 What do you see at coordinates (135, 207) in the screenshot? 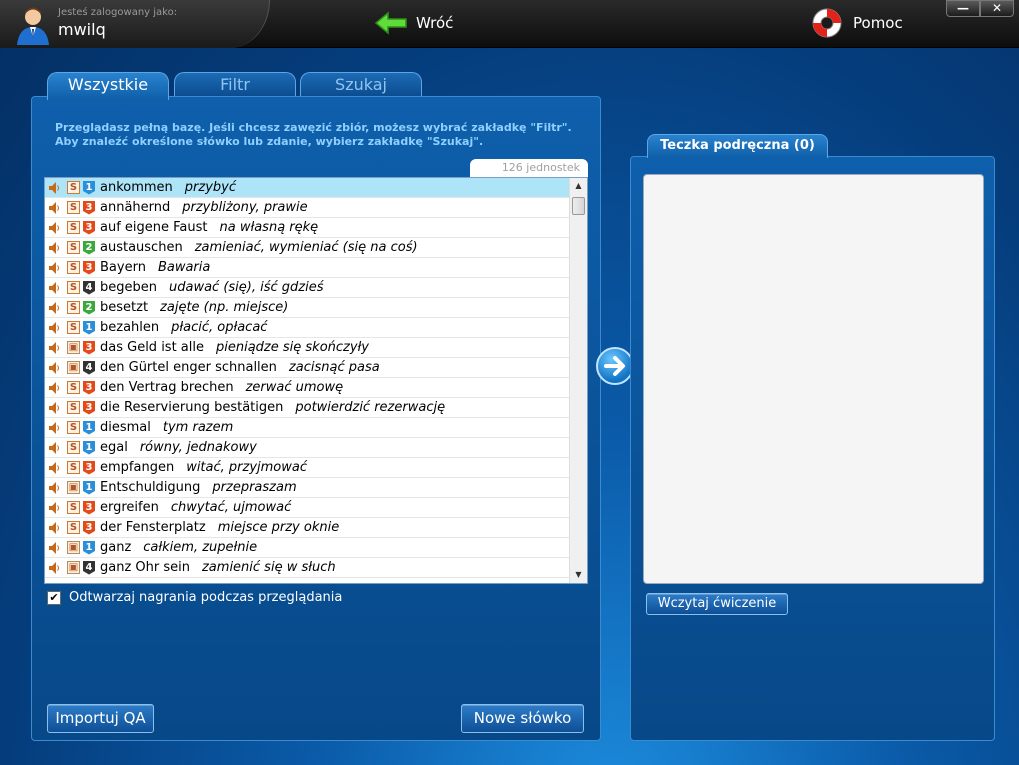
I see `word: annähernd` at bounding box center [135, 207].